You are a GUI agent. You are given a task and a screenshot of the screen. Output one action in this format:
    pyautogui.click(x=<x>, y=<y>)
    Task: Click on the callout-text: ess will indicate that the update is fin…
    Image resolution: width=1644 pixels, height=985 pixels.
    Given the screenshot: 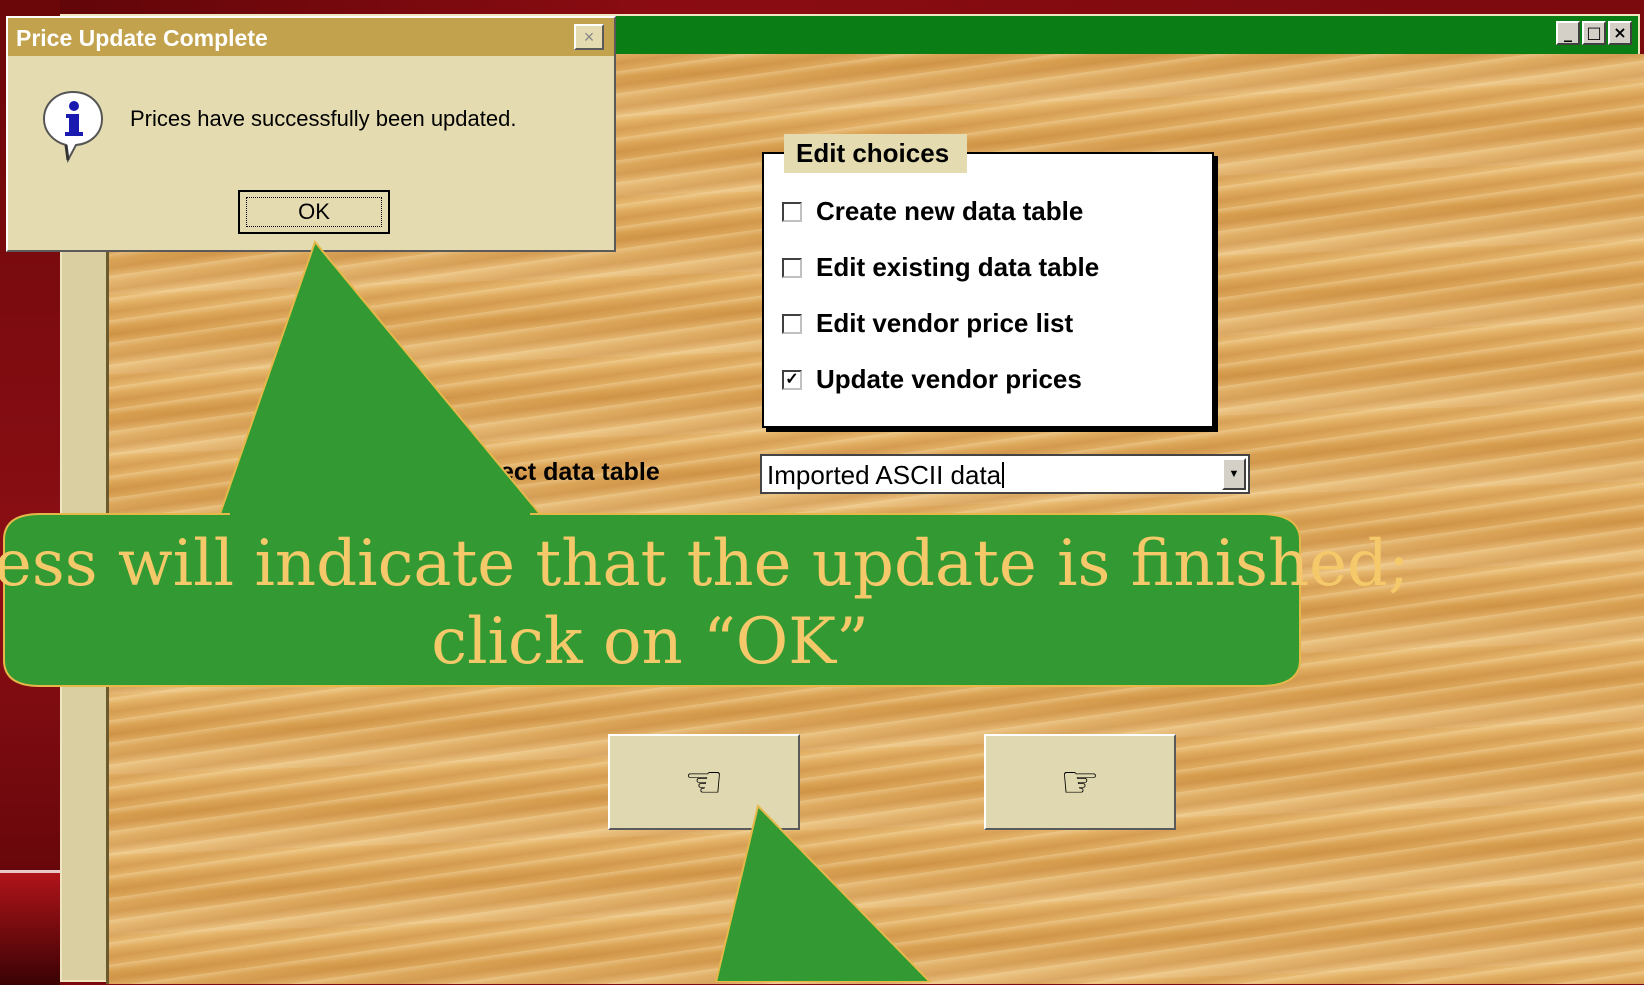 What is the action you would take?
    pyautogui.click(x=705, y=603)
    